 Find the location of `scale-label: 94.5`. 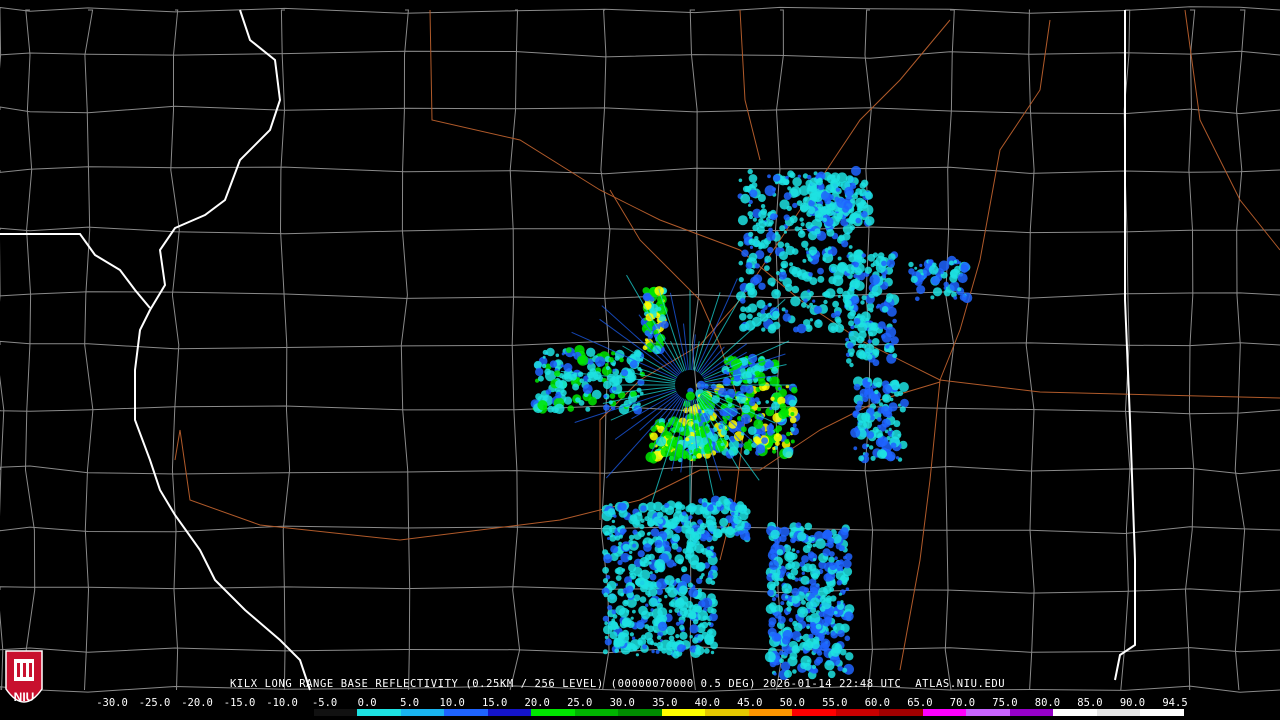

scale-label: 94.5 is located at coordinates (1175, 703).